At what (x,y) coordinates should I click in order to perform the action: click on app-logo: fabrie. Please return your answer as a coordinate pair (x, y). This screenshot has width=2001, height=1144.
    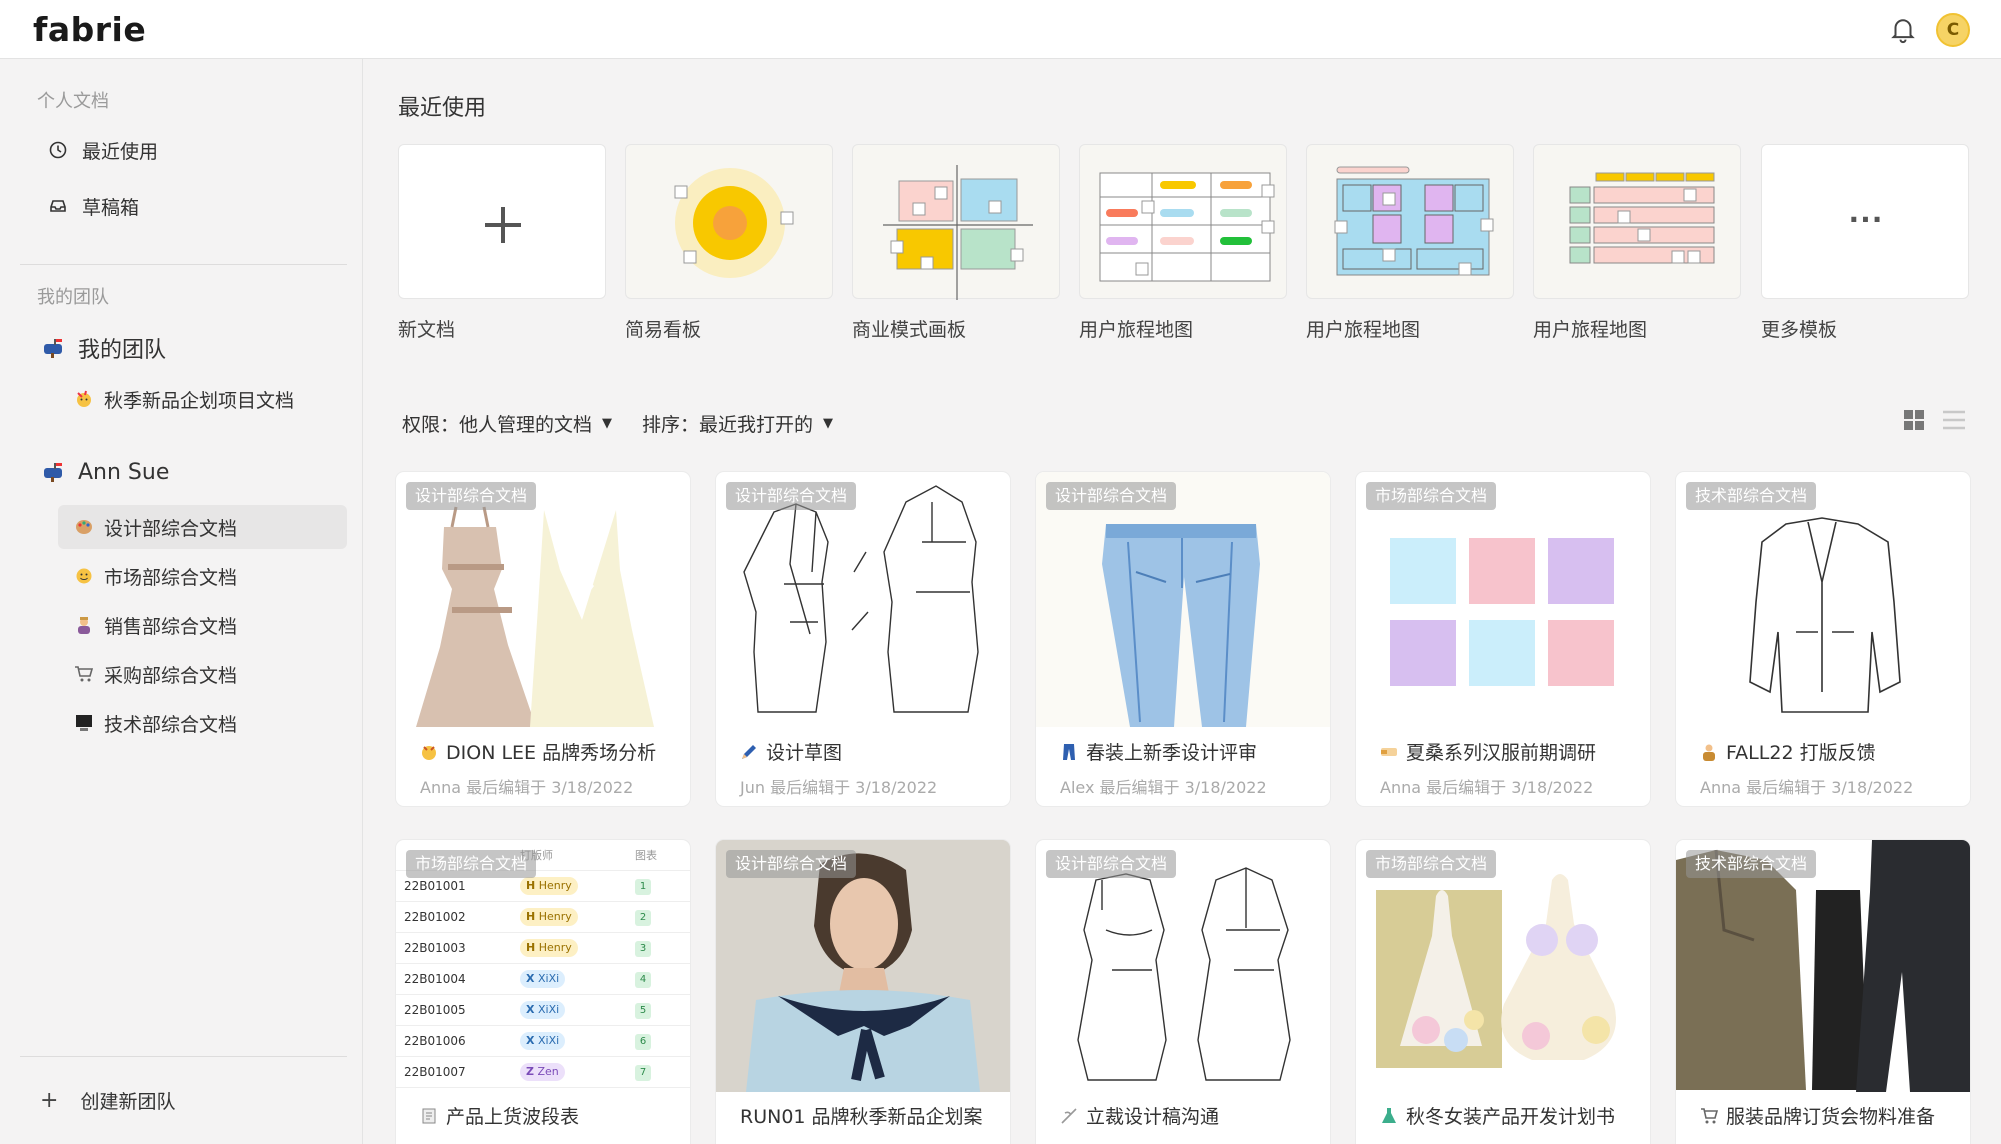
    Looking at the image, I should click on (89, 29).